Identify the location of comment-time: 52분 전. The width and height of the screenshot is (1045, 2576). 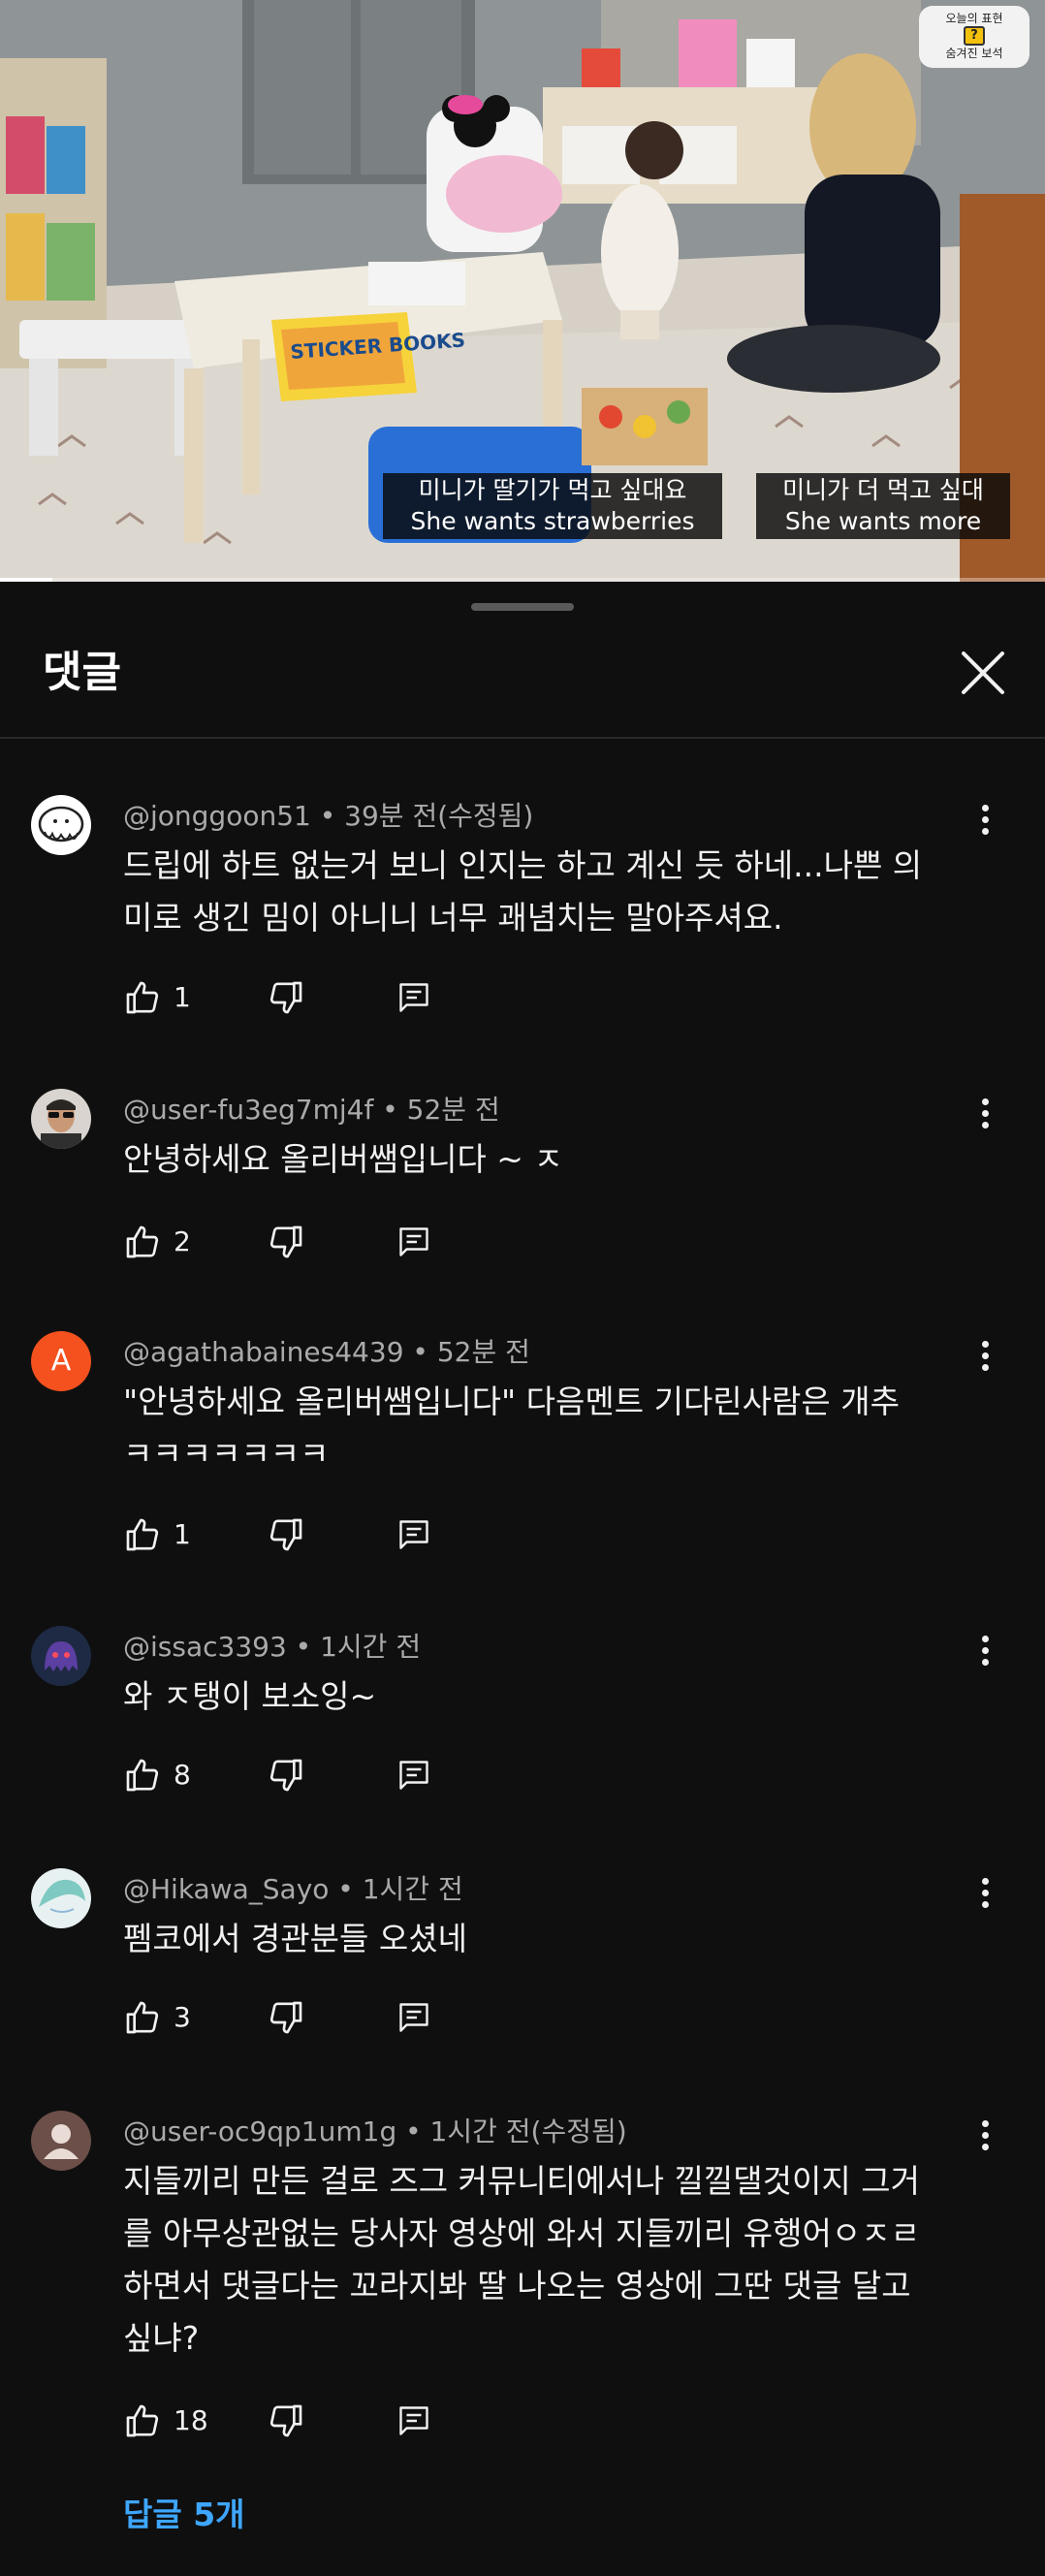
(453, 1110).